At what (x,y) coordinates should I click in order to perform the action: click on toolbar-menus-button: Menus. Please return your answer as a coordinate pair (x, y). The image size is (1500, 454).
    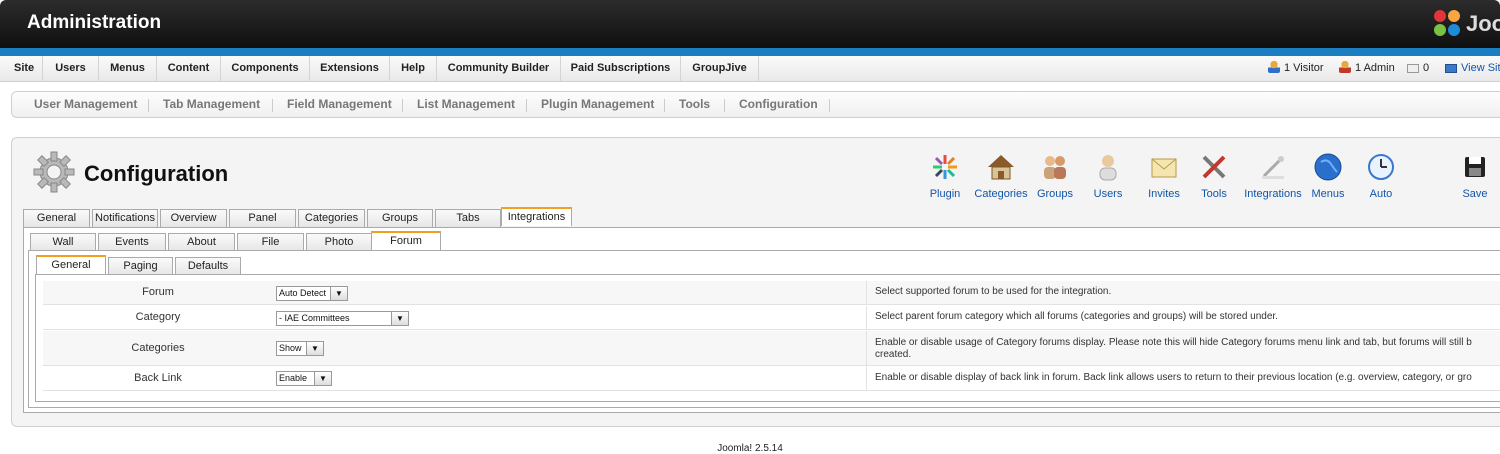
    Looking at the image, I should click on (1328, 176).